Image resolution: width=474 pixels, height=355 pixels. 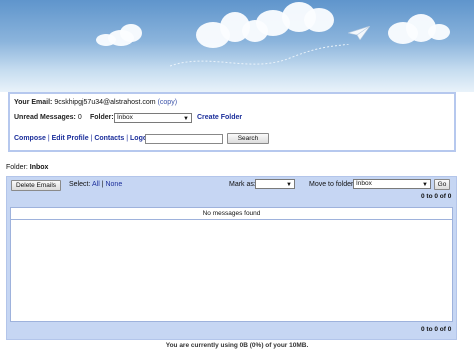 What do you see at coordinates (184, 139) in the screenshot?
I see `search-input` at bounding box center [184, 139].